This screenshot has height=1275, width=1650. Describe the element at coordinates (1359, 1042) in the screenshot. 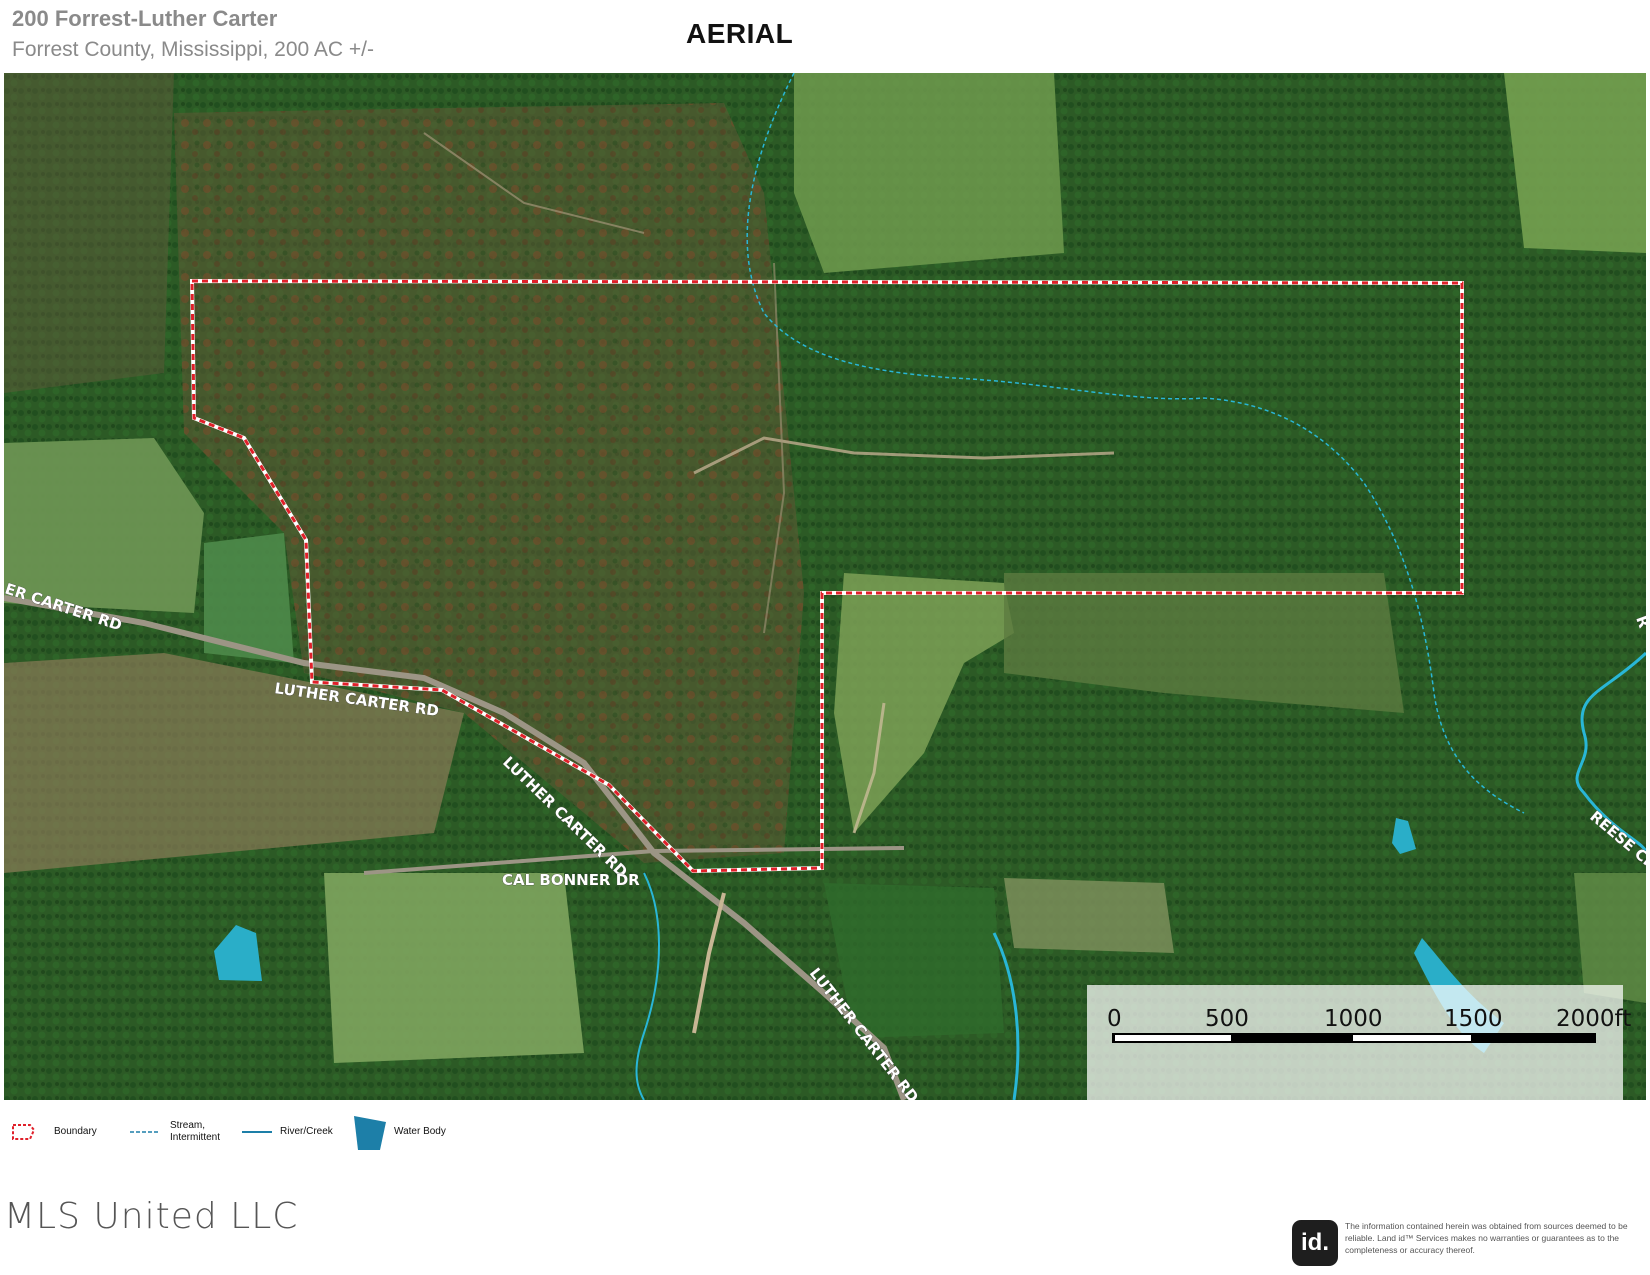

I see `scale-bar: 0 500 1000 1500 2000ft` at that location.